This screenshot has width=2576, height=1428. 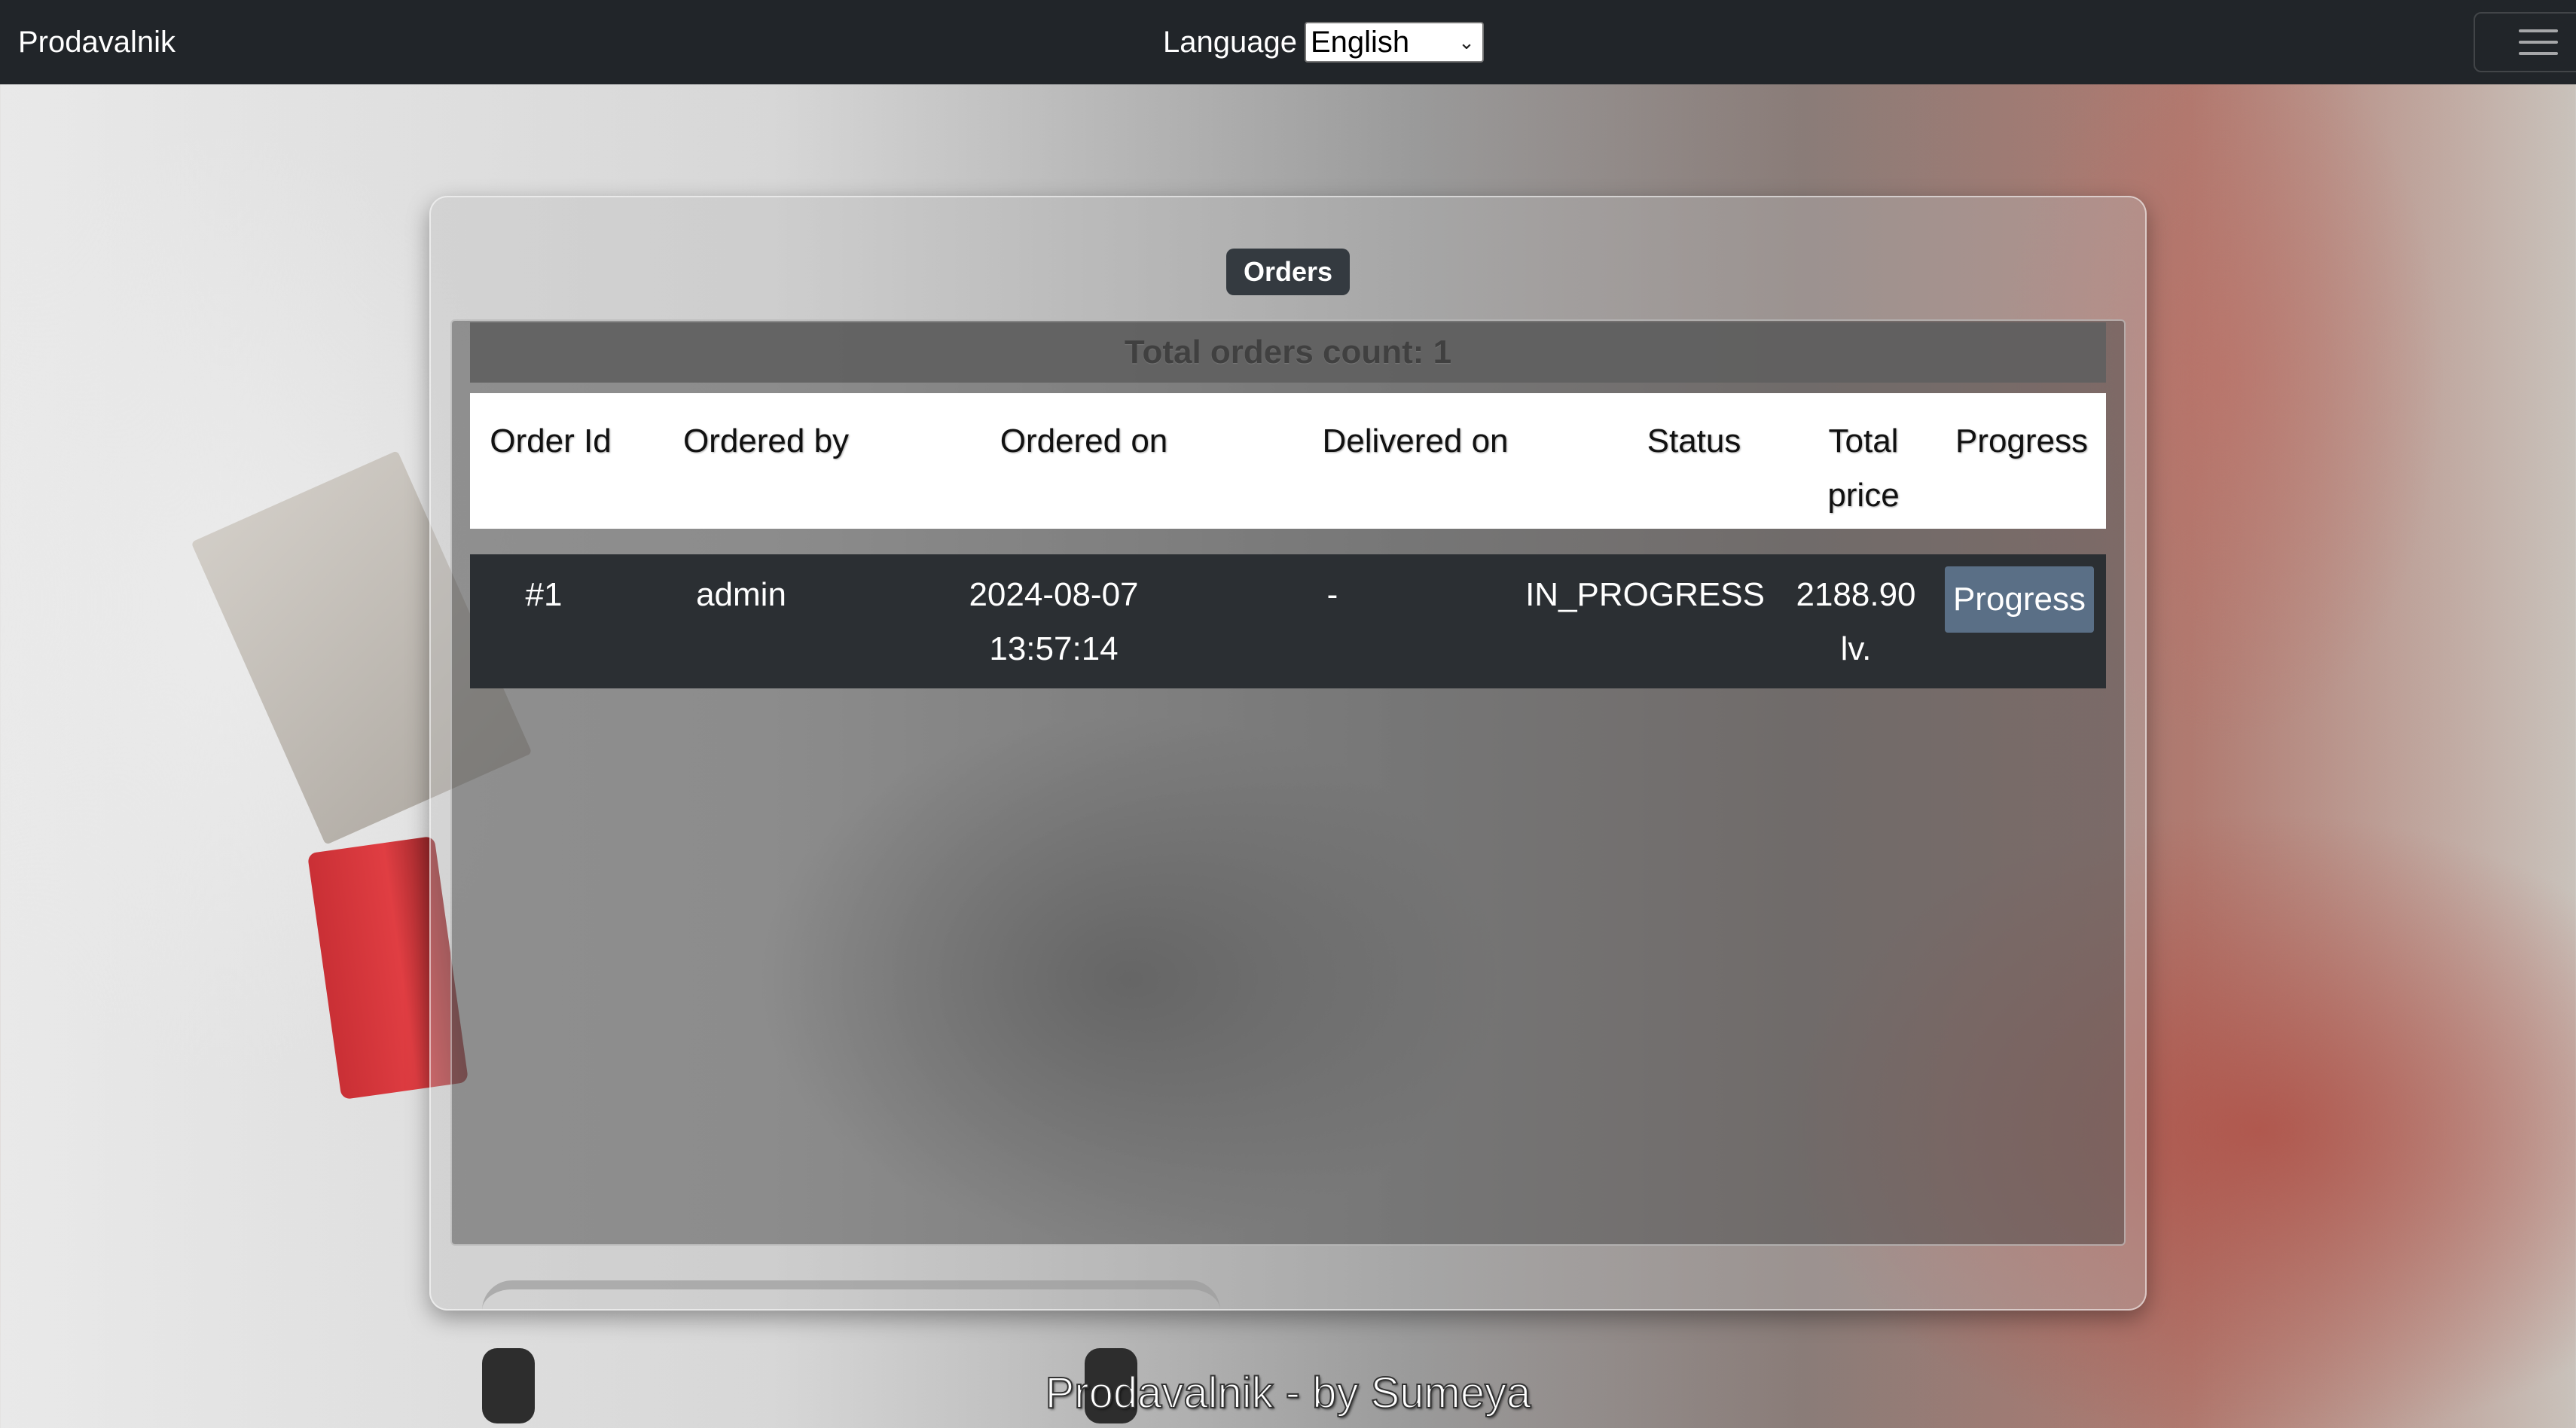 What do you see at coordinates (1084, 441) in the screenshot?
I see `header-ordered-on: Ordered on` at bounding box center [1084, 441].